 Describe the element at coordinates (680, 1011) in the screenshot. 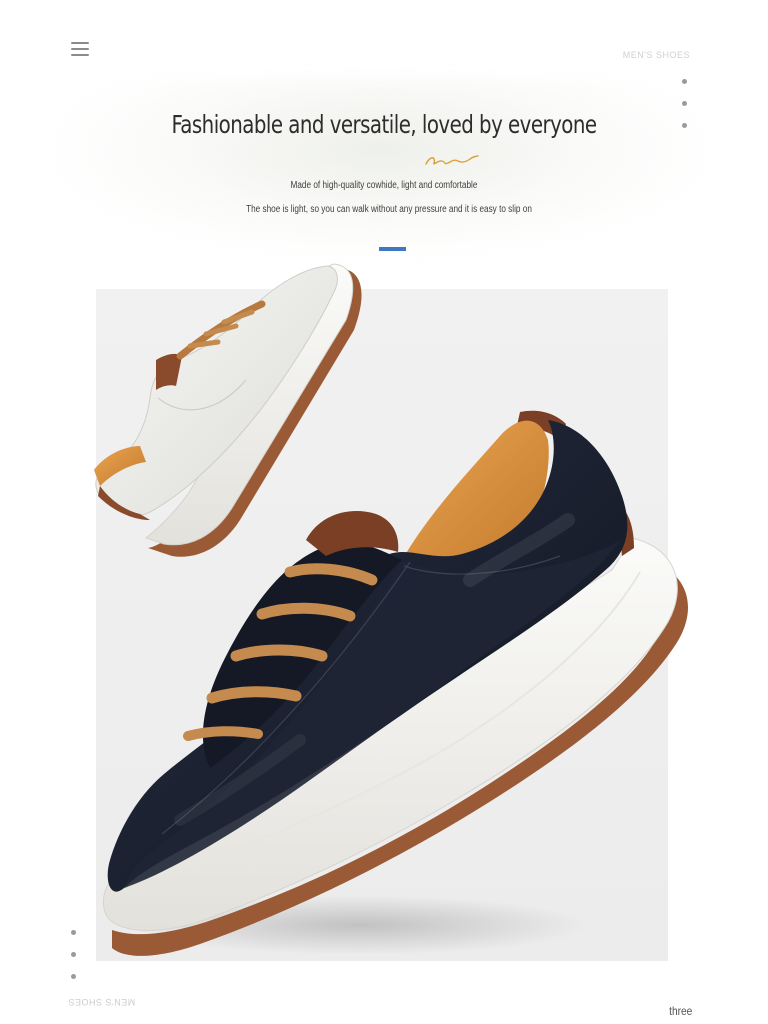

I see `page-number: three` at that location.